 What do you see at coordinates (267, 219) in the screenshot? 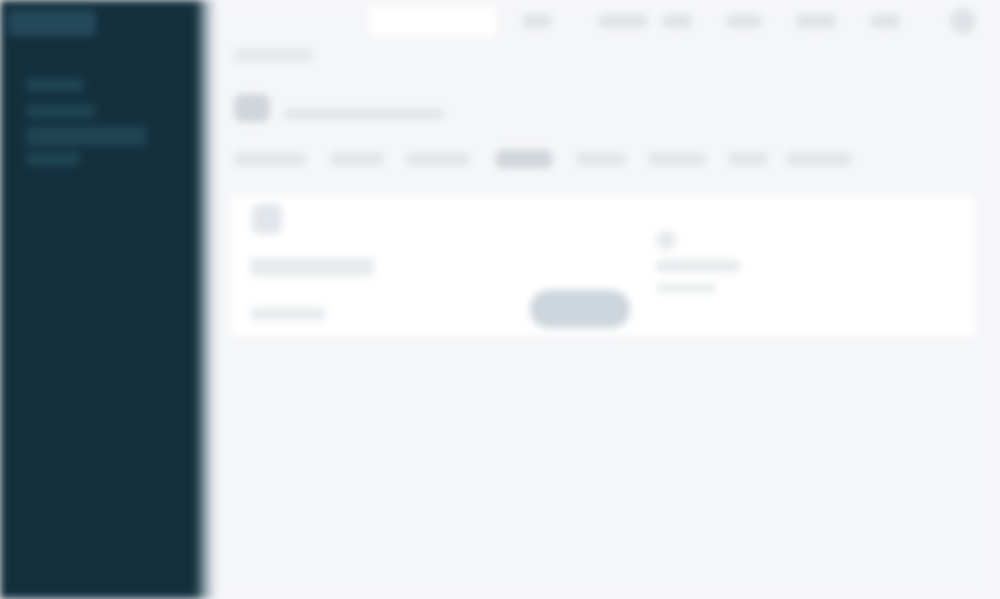
I see `card-icon` at bounding box center [267, 219].